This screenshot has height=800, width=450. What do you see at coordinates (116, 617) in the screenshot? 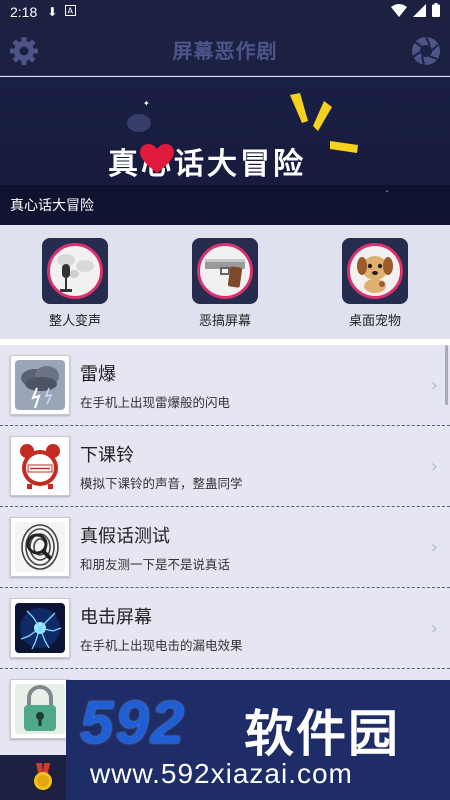
I see `list-item-title: 电击屏幕` at bounding box center [116, 617].